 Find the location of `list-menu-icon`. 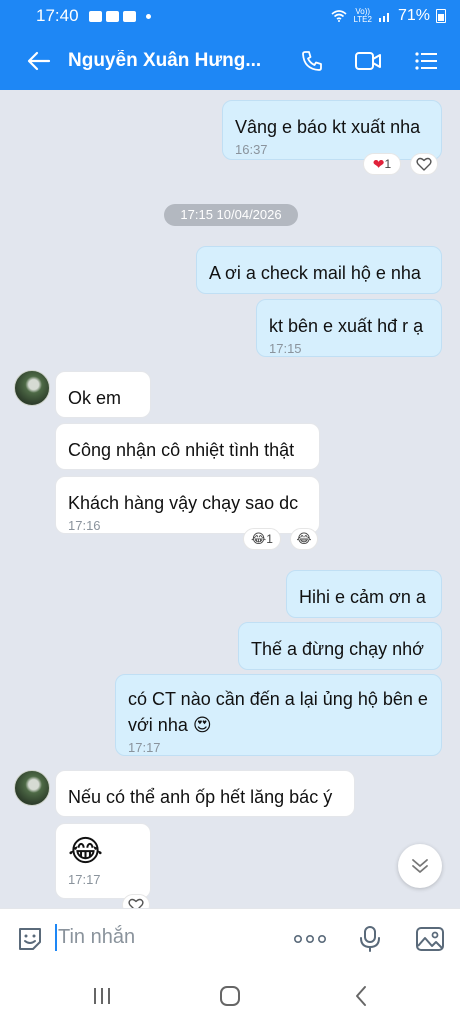

list-menu-icon is located at coordinates (426, 61).